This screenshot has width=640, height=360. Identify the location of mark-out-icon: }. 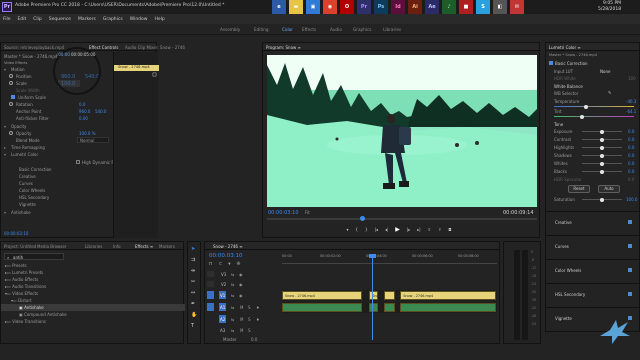
(366, 229).